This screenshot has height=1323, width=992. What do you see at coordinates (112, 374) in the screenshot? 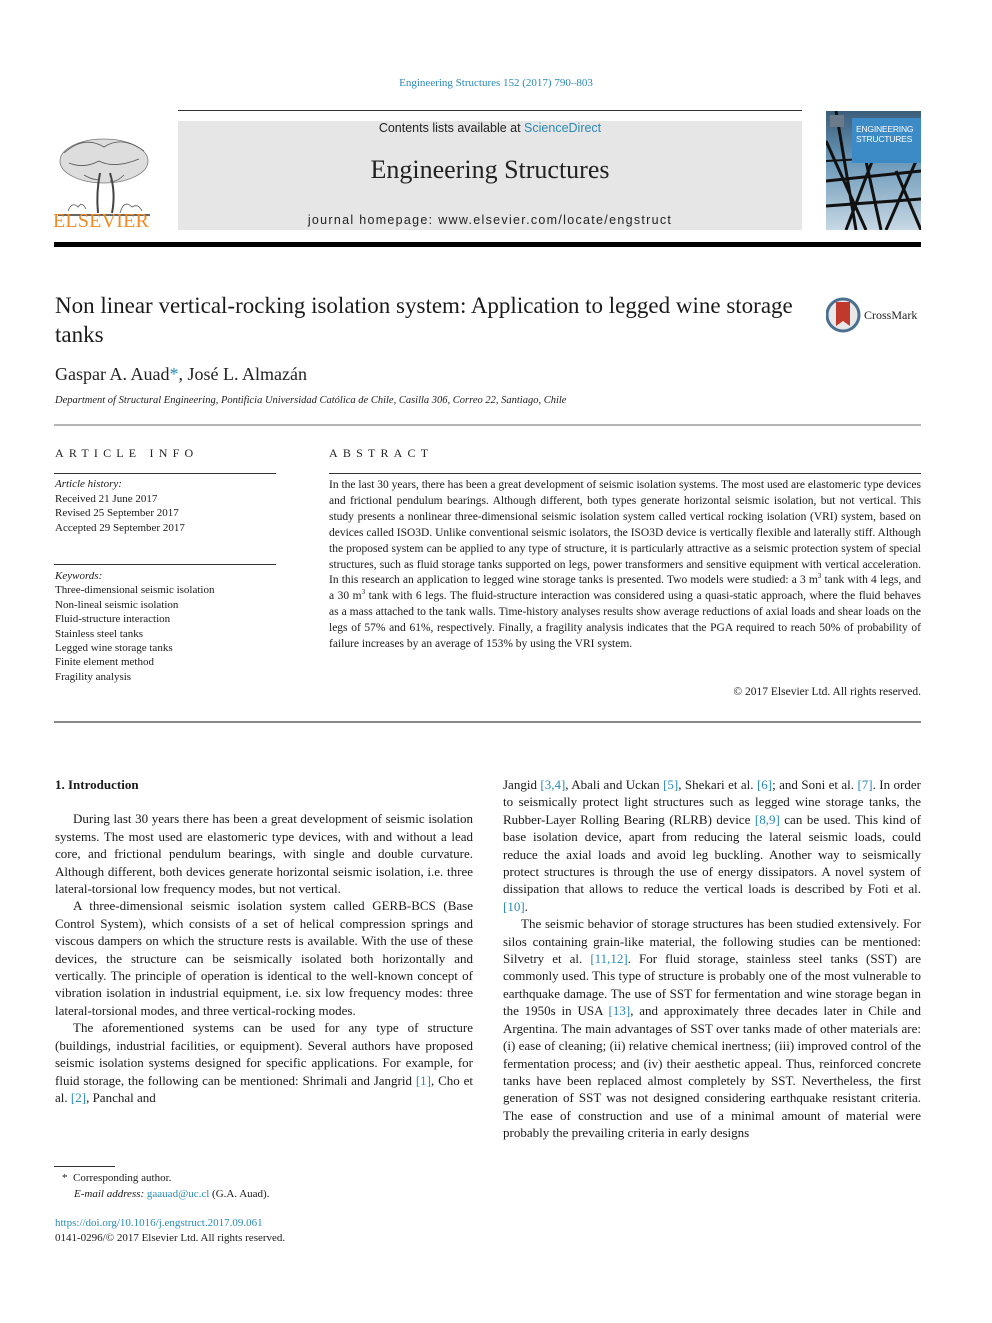
I see `author-name: Gaspar A. Auad` at bounding box center [112, 374].